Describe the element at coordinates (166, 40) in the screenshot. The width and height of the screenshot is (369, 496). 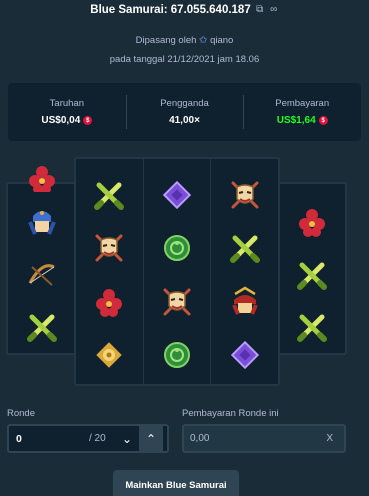
I see `posted-prefix: Dipasang oleh` at that location.